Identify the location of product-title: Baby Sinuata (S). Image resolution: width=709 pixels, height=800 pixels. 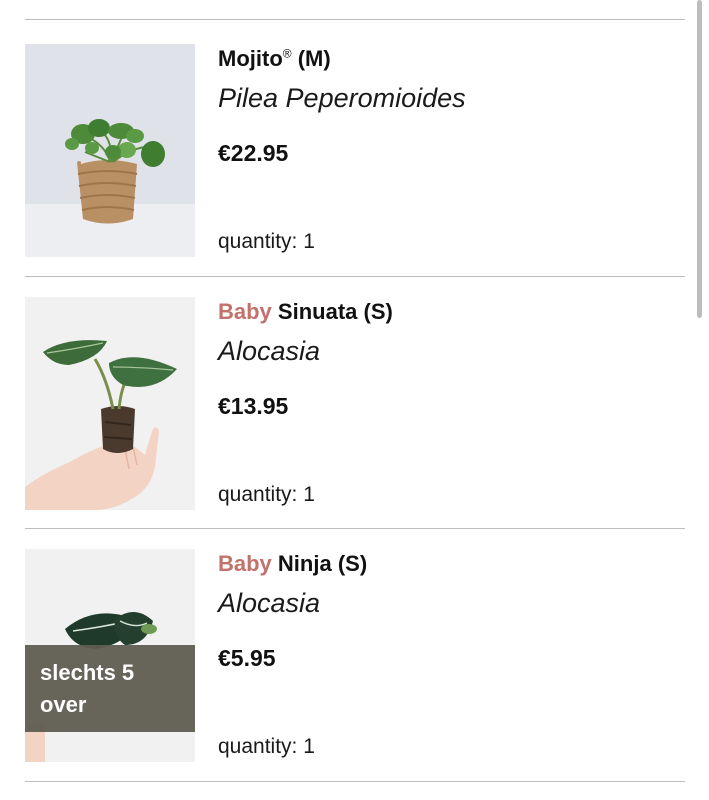
(305, 312).